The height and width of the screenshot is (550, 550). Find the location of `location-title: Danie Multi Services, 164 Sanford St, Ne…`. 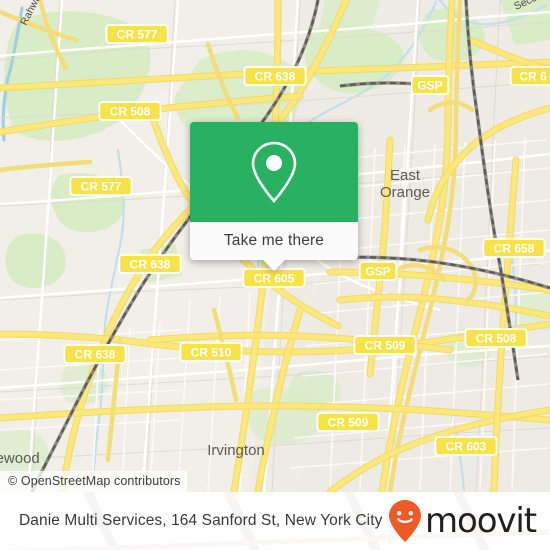

location-title: Danie Multi Services, 164 Sanford St, Ne… is located at coordinates (201, 520).